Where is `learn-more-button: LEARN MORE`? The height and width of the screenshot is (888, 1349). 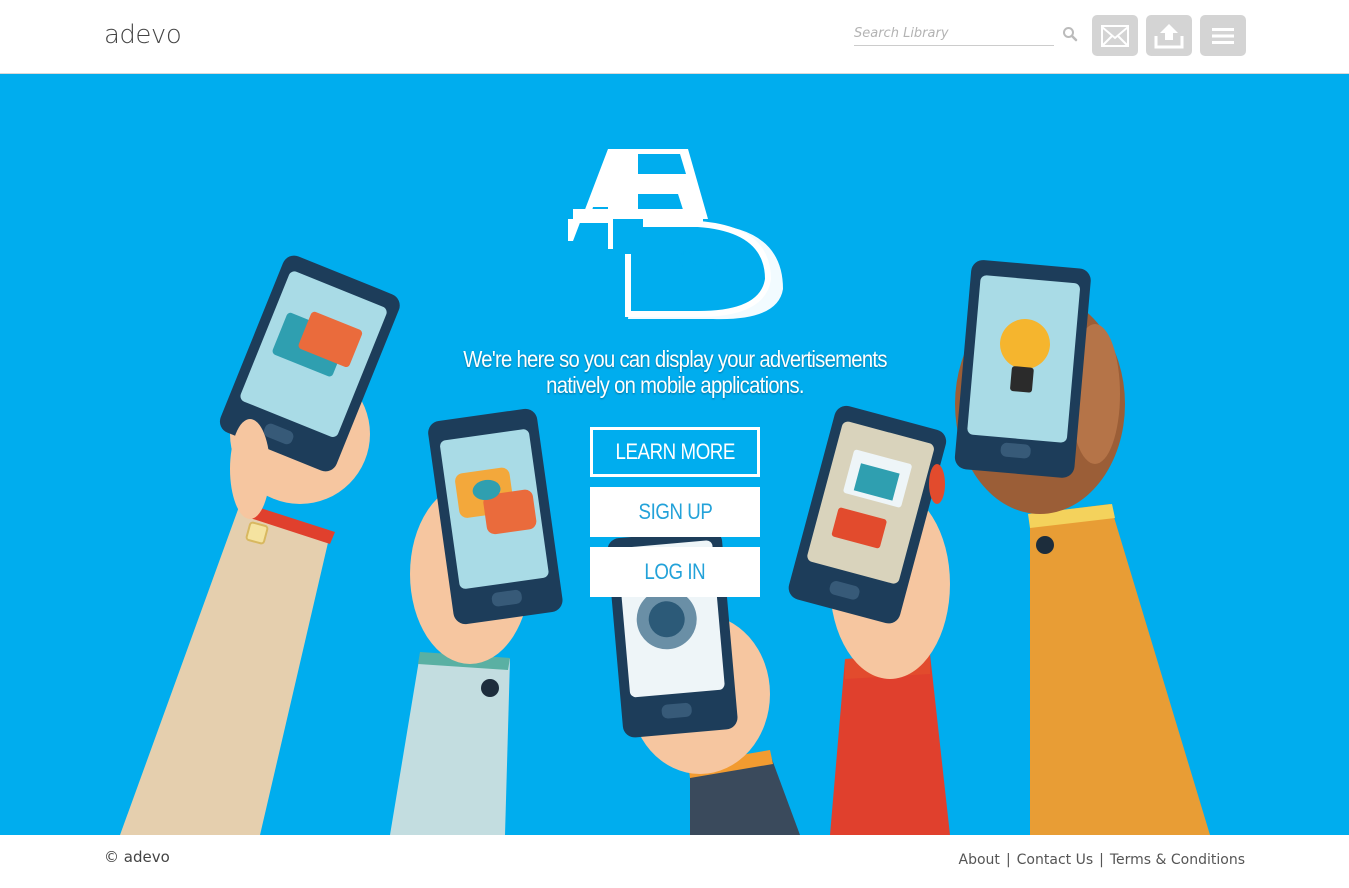
learn-more-button: LEARN MORE is located at coordinates (675, 452).